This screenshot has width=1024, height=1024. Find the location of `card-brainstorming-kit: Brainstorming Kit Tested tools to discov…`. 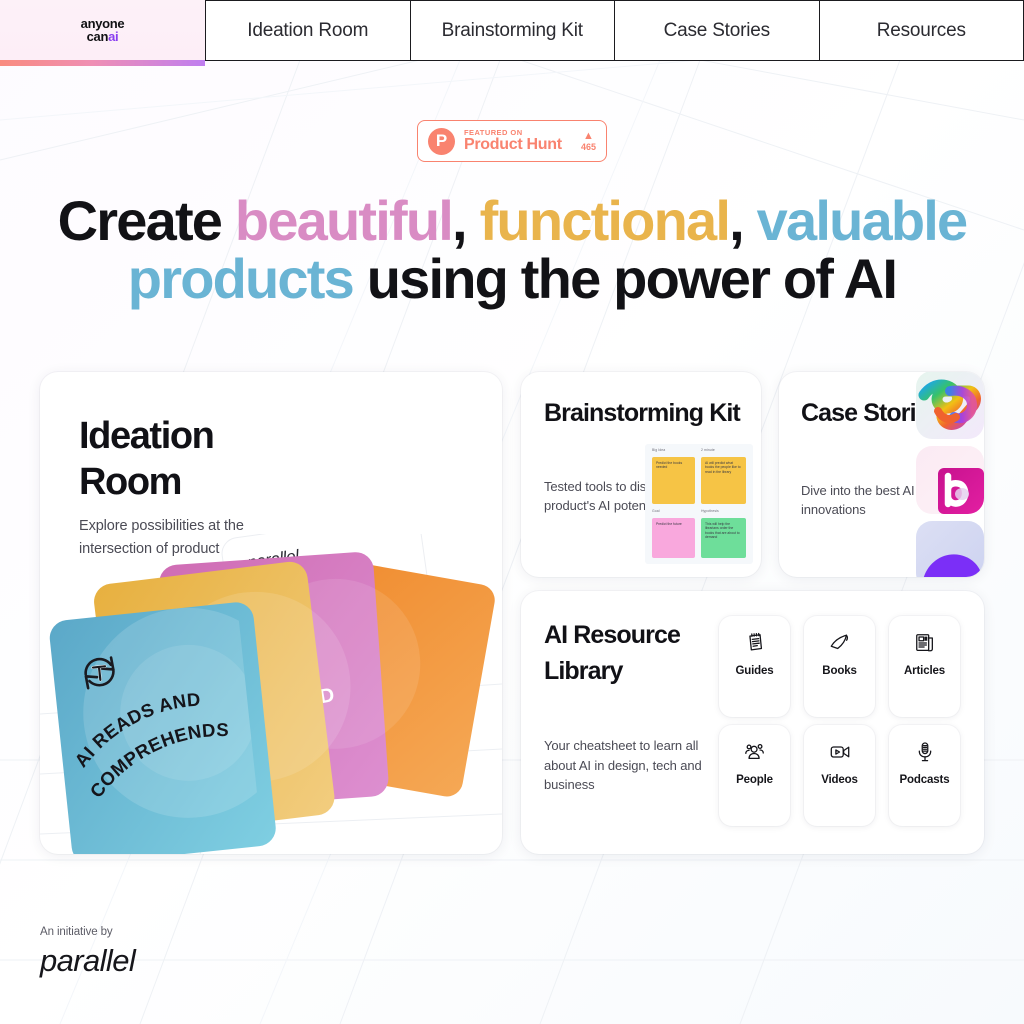

card-brainstorming-kit: Brainstorming Kit Tested tools to discov… is located at coordinates (641, 474).